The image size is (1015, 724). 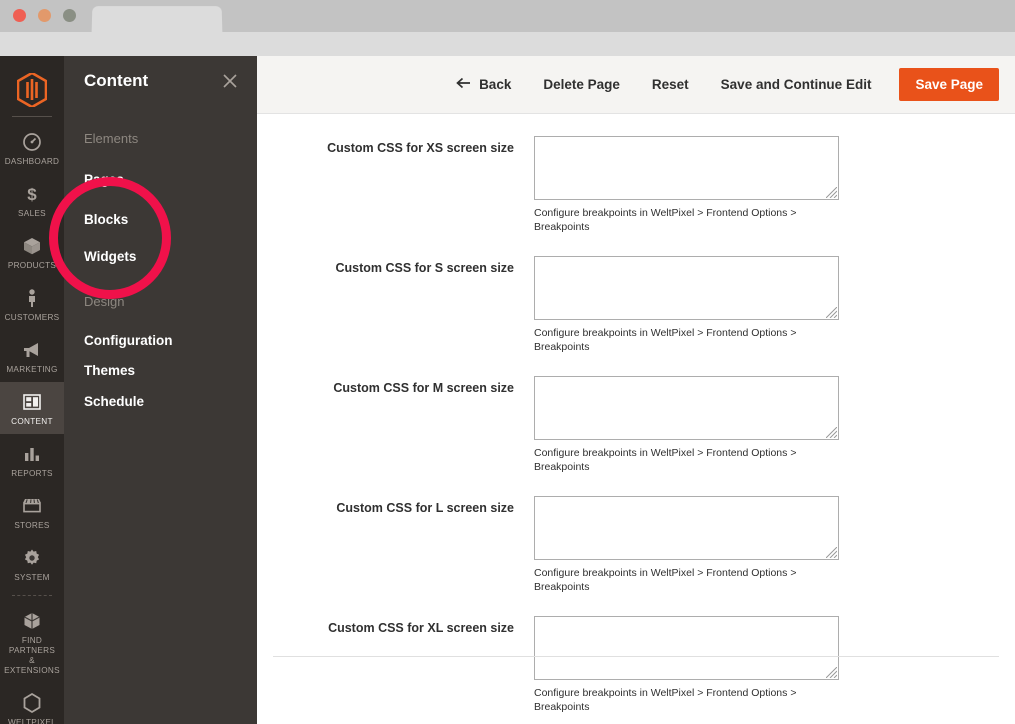 What do you see at coordinates (581, 84) in the screenshot?
I see `delete-page-button: Delete Page` at bounding box center [581, 84].